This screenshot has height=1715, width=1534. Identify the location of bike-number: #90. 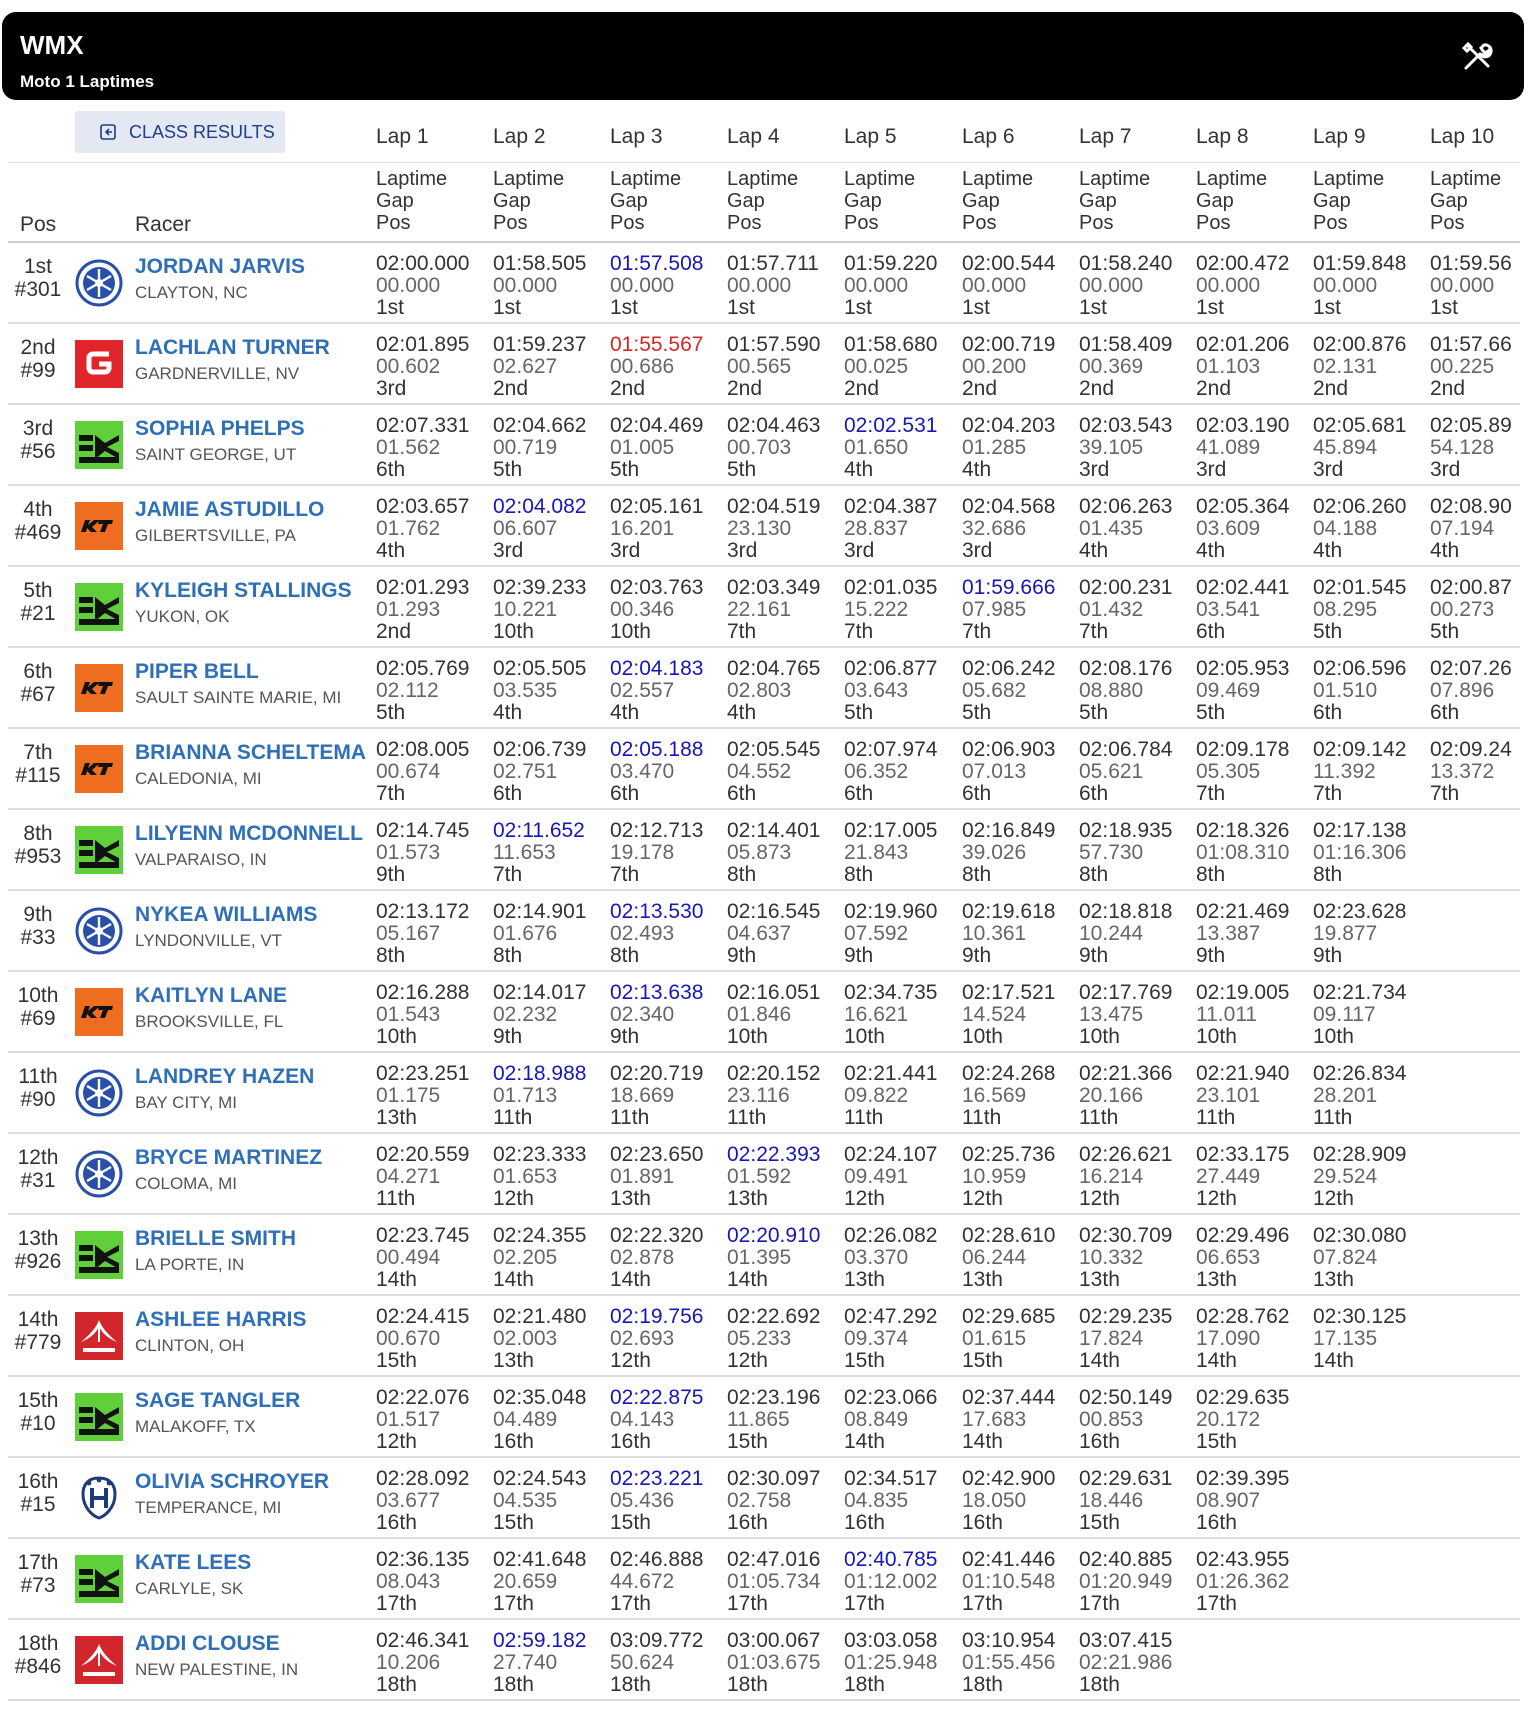
(38, 1099).